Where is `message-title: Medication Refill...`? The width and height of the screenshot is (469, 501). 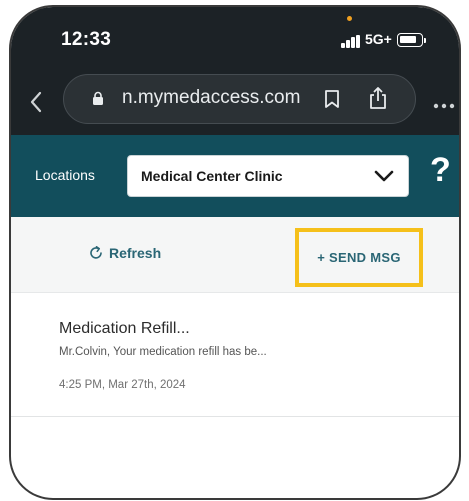 message-title: Medication Refill... is located at coordinates (124, 328).